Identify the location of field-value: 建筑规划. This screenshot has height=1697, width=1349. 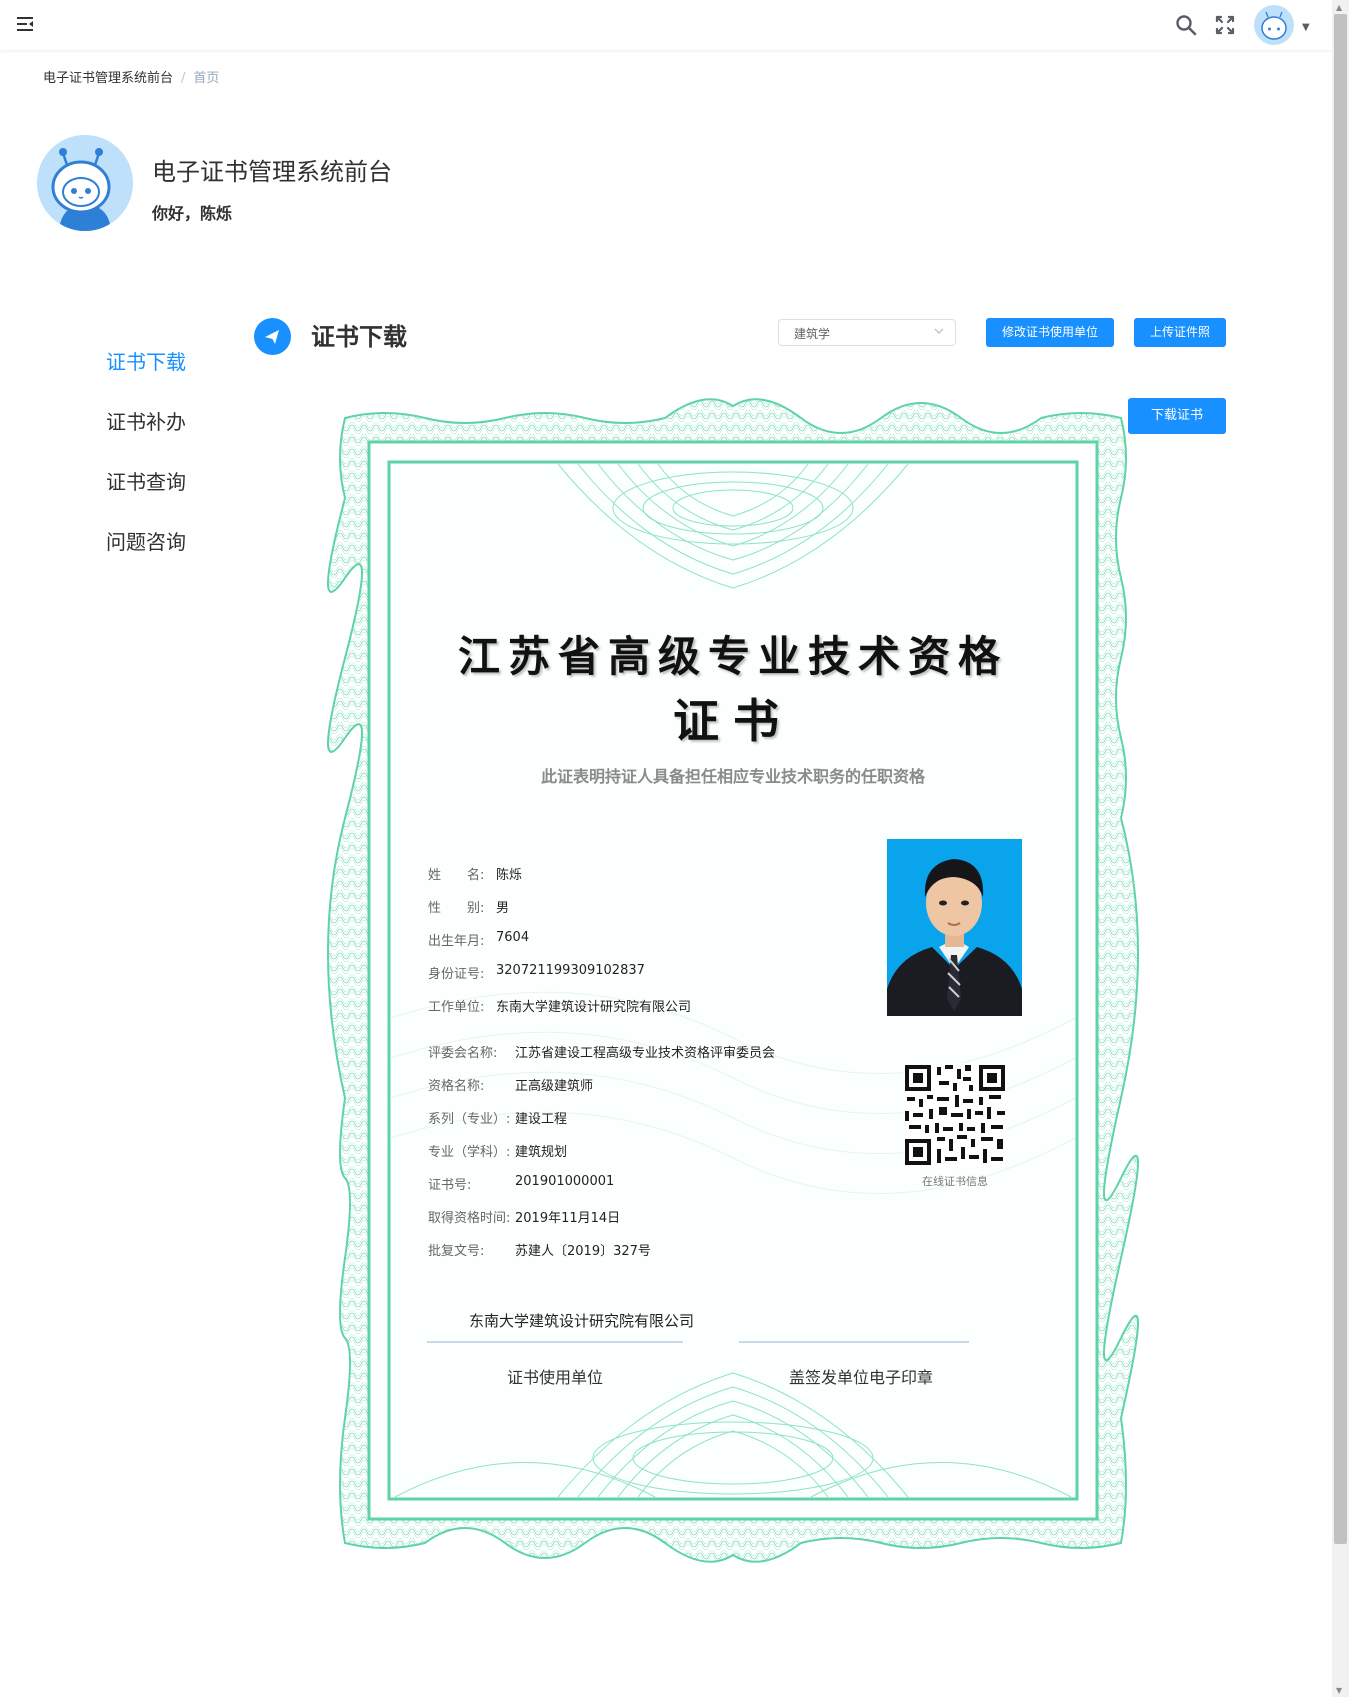
(541, 1152).